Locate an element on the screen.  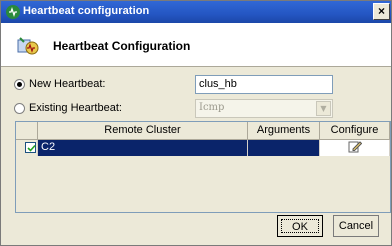
window-title: Heartbeat configuration is located at coordinates (86, 11).